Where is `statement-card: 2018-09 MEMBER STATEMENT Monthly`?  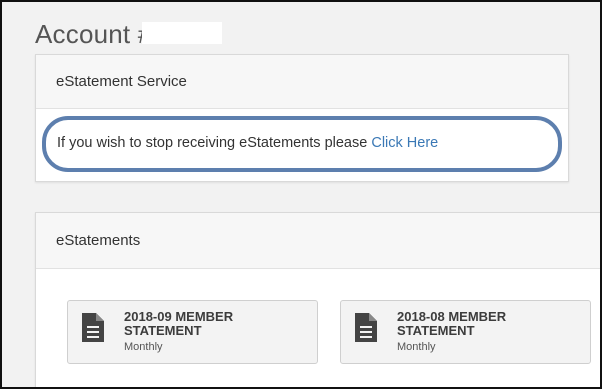
statement-card: 2018-09 MEMBER STATEMENT Monthly is located at coordinates (192, 332).